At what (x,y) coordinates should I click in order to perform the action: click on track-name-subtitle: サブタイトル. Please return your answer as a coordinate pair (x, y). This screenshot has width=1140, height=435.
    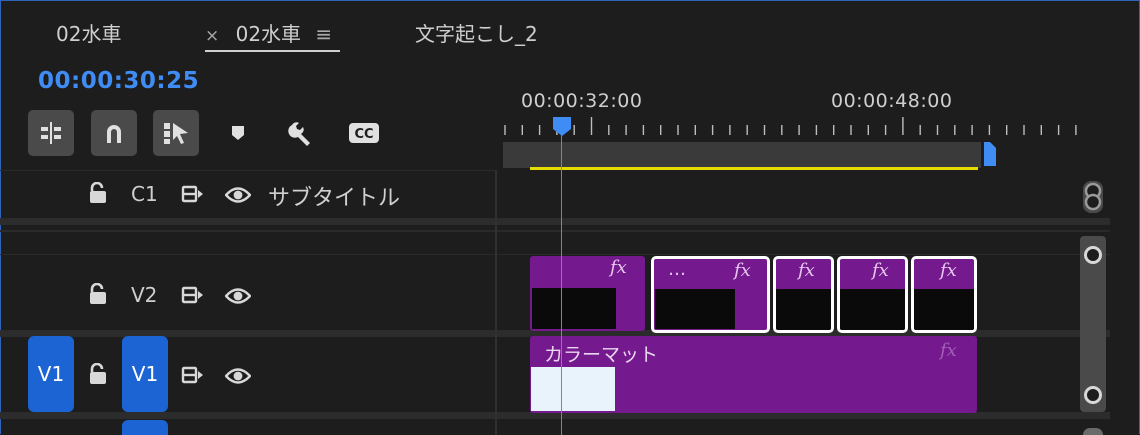
    Looking at the image, I should click on (334, 198).